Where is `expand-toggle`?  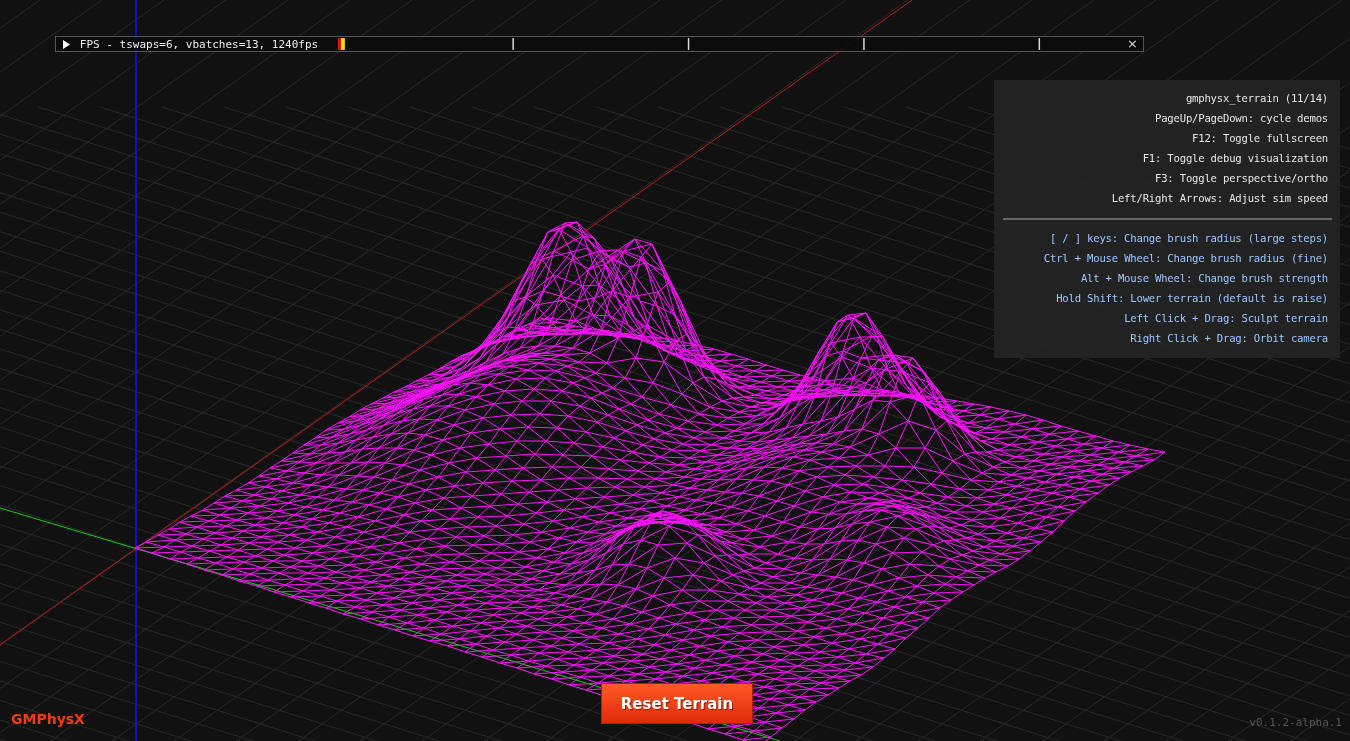 expand-toggle is located at coordinates (67, 44).